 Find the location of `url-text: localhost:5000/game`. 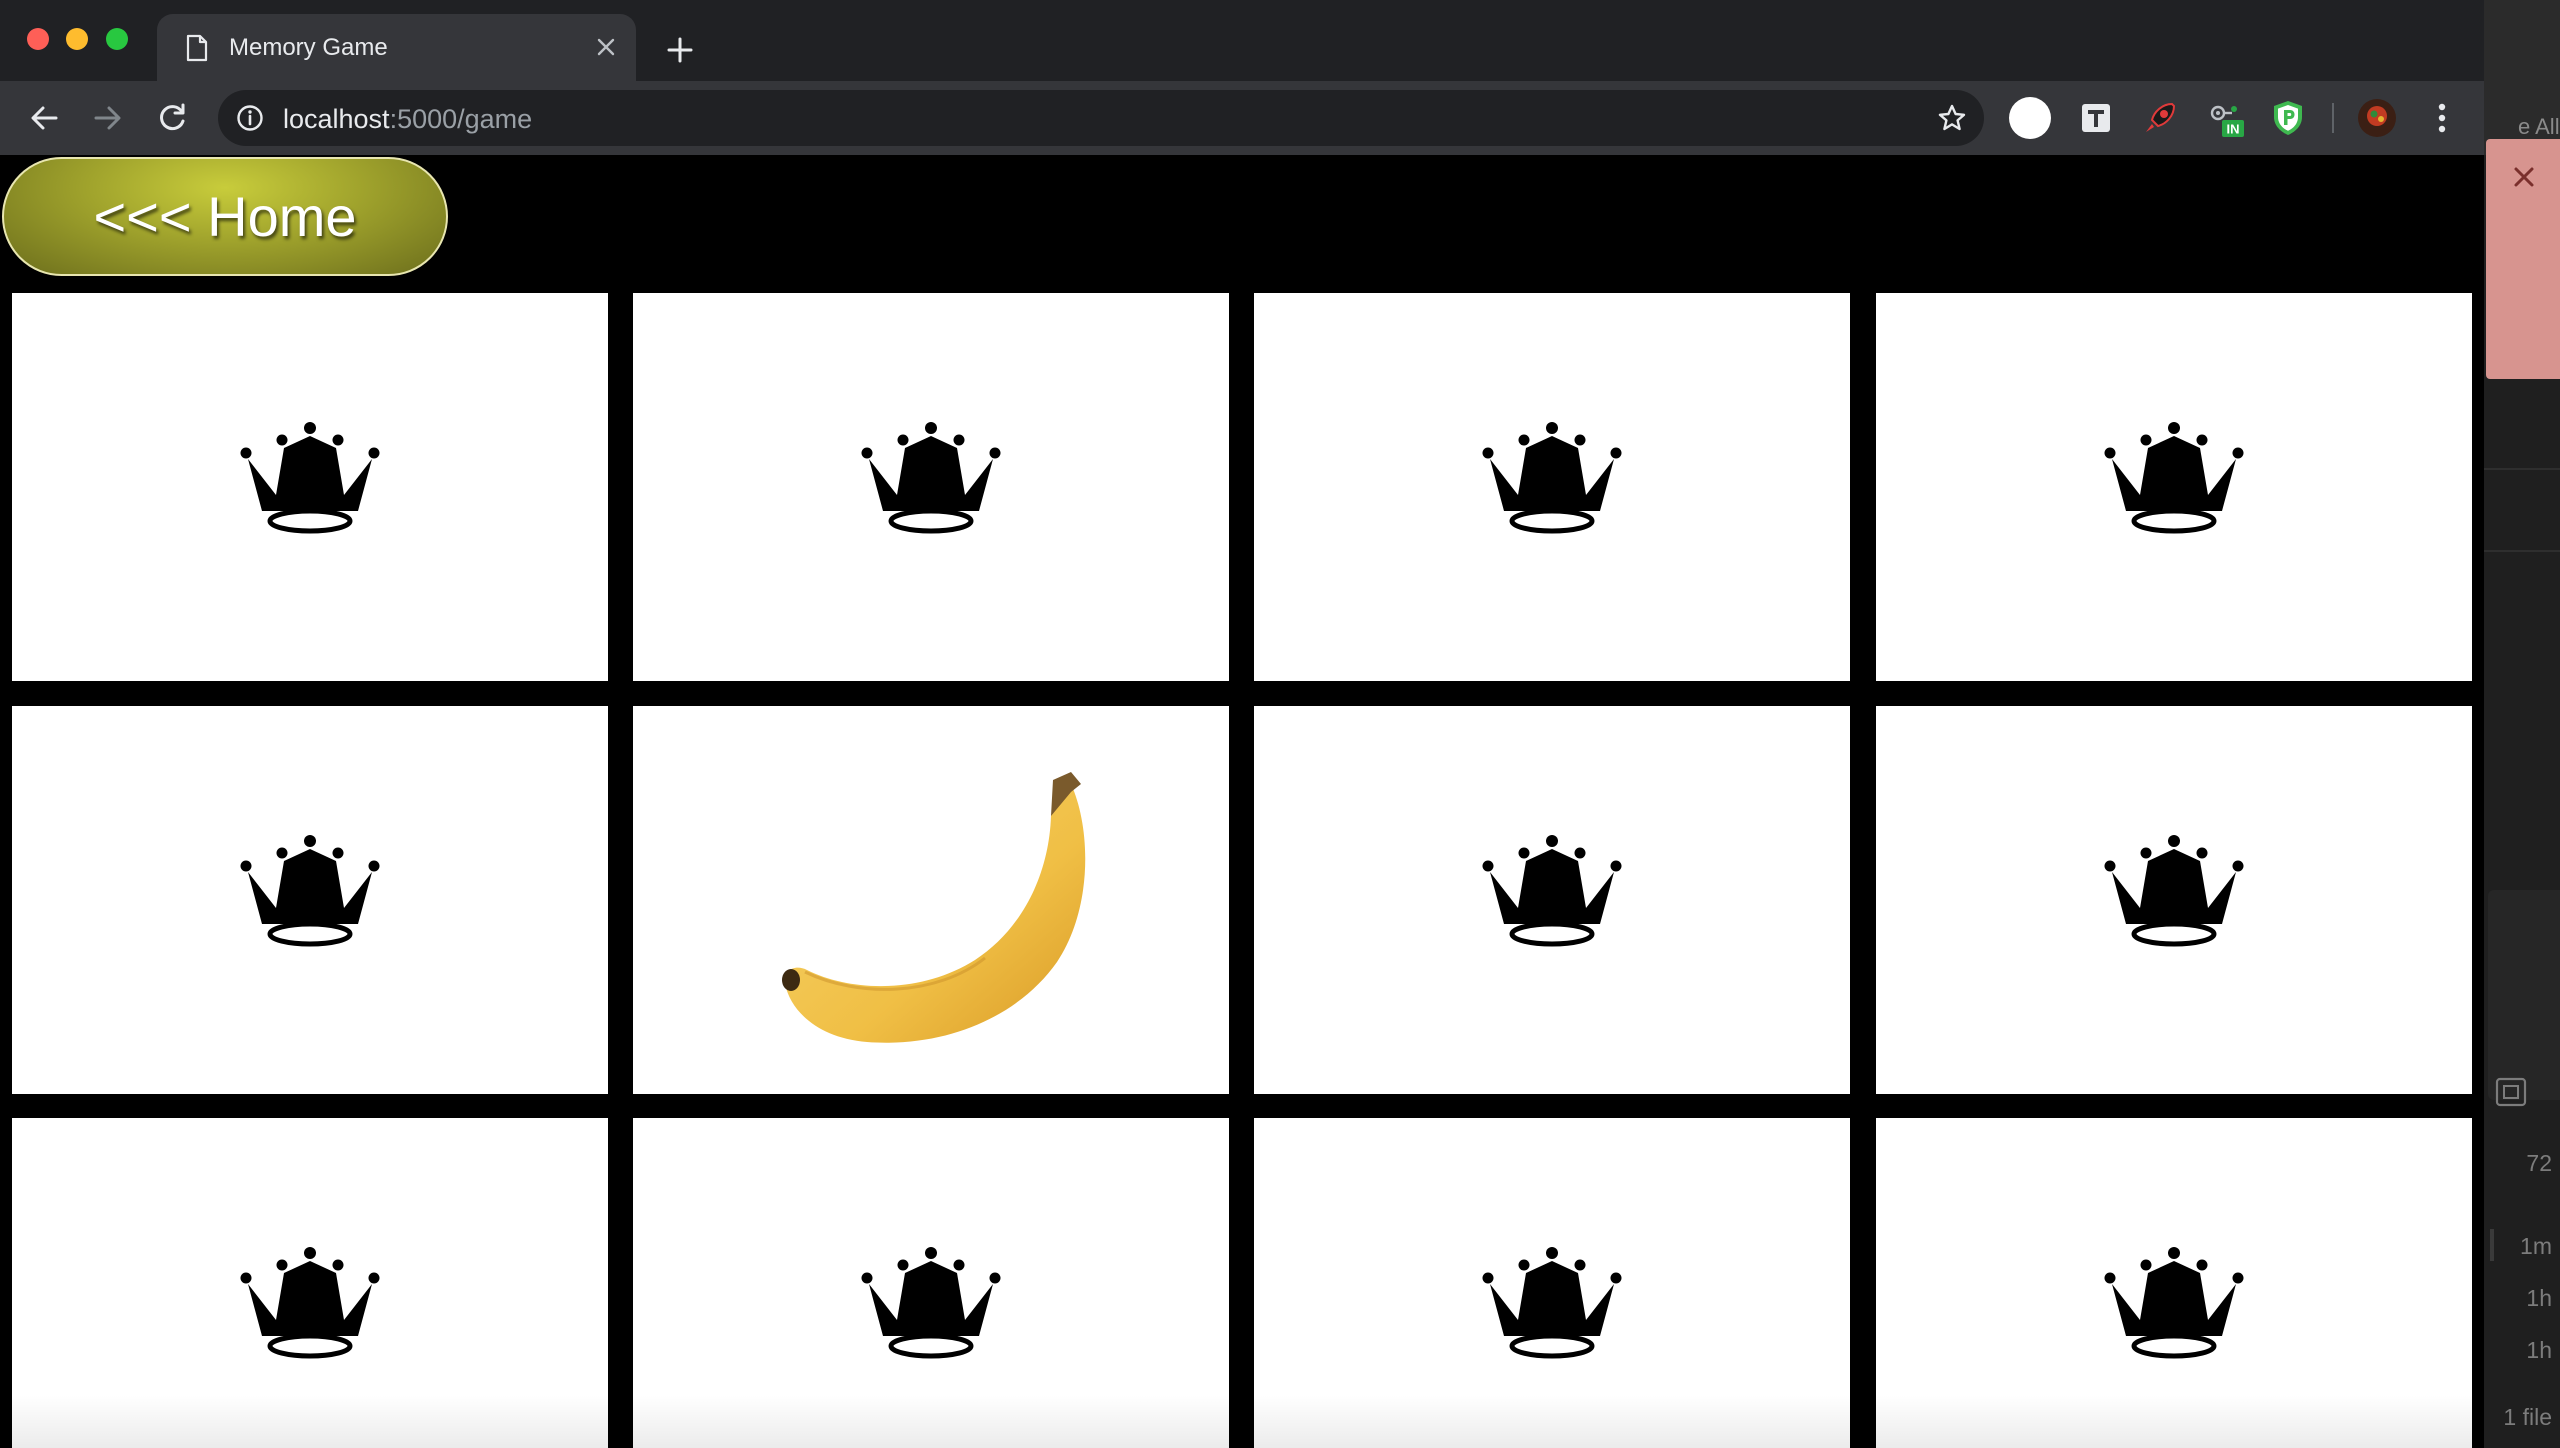

url-text: localhost:5000/game is located at coordinates (407, 119).